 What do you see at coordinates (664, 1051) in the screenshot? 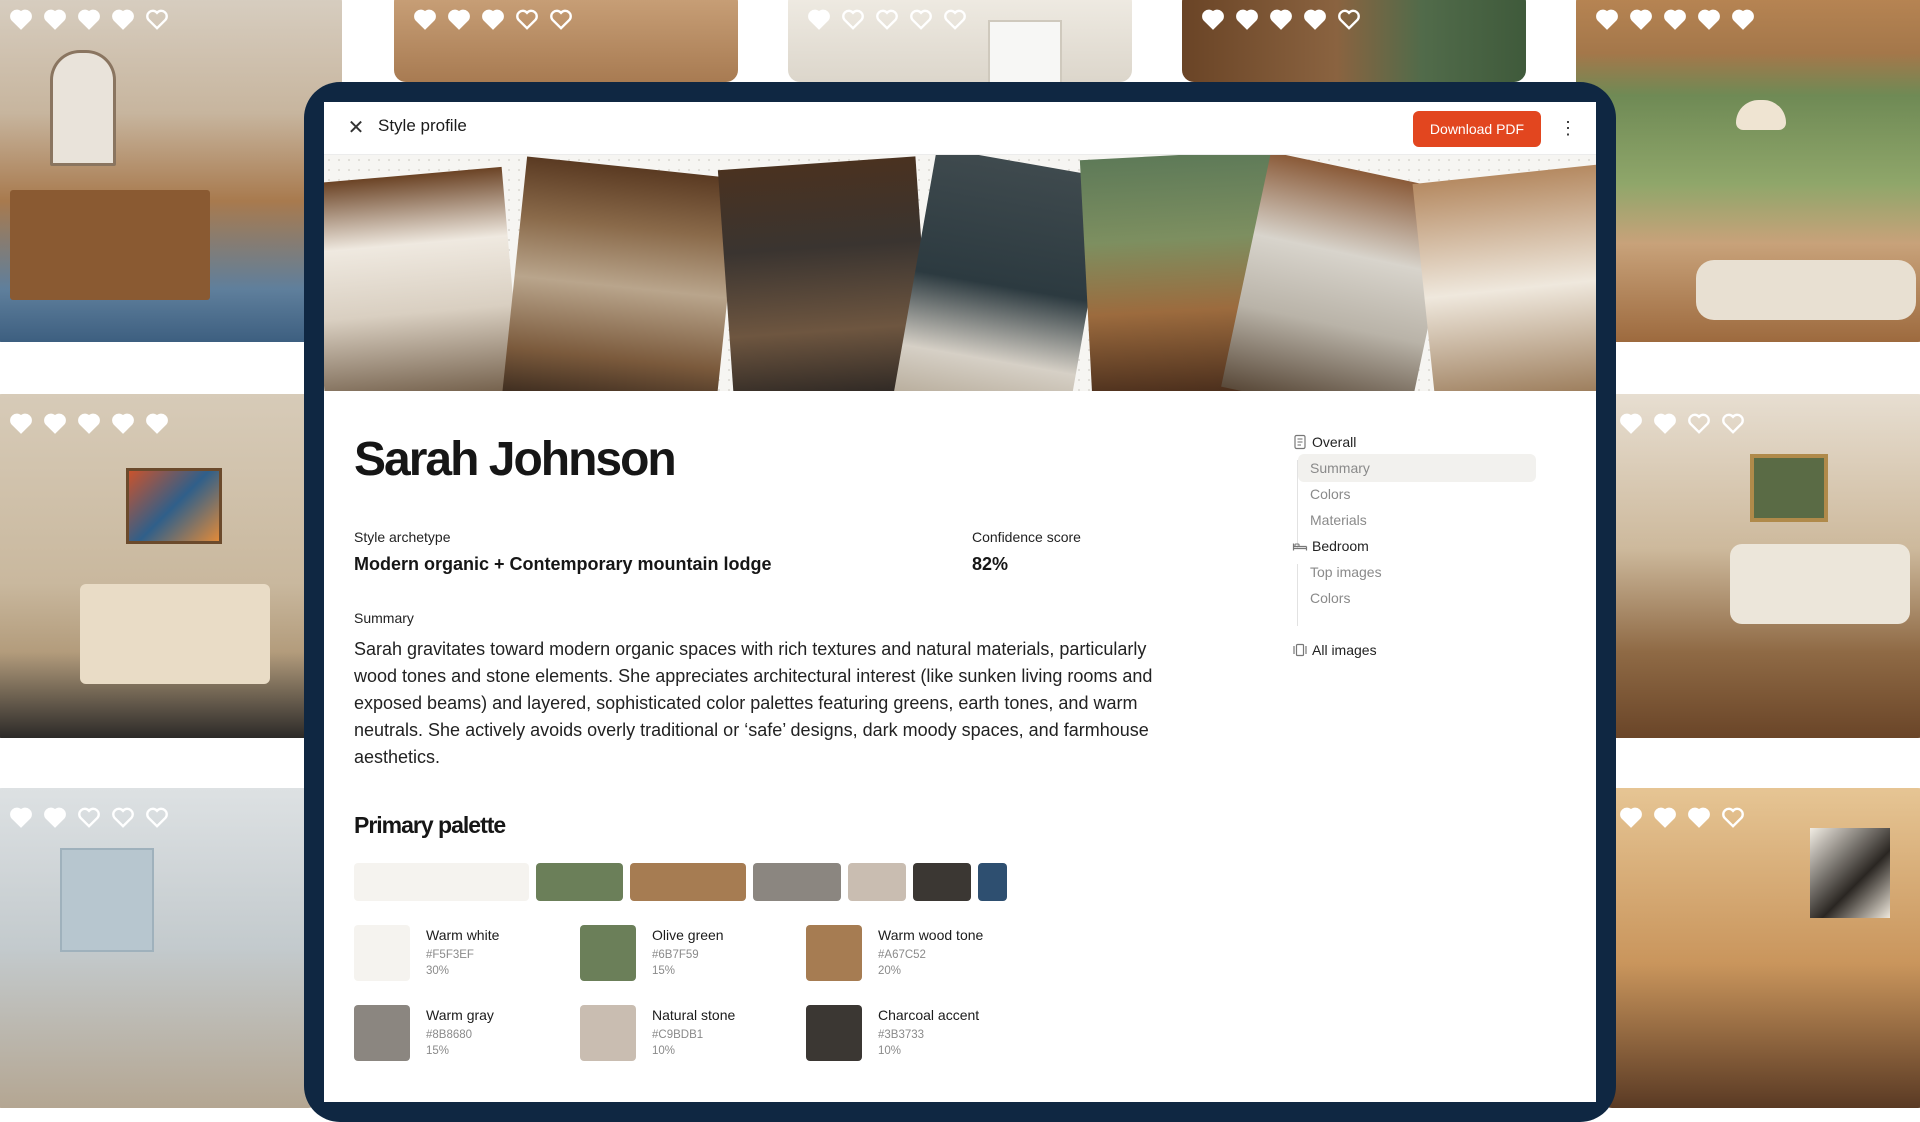
I see `color-percentage: 10%` at bounding box center [664, 1051].